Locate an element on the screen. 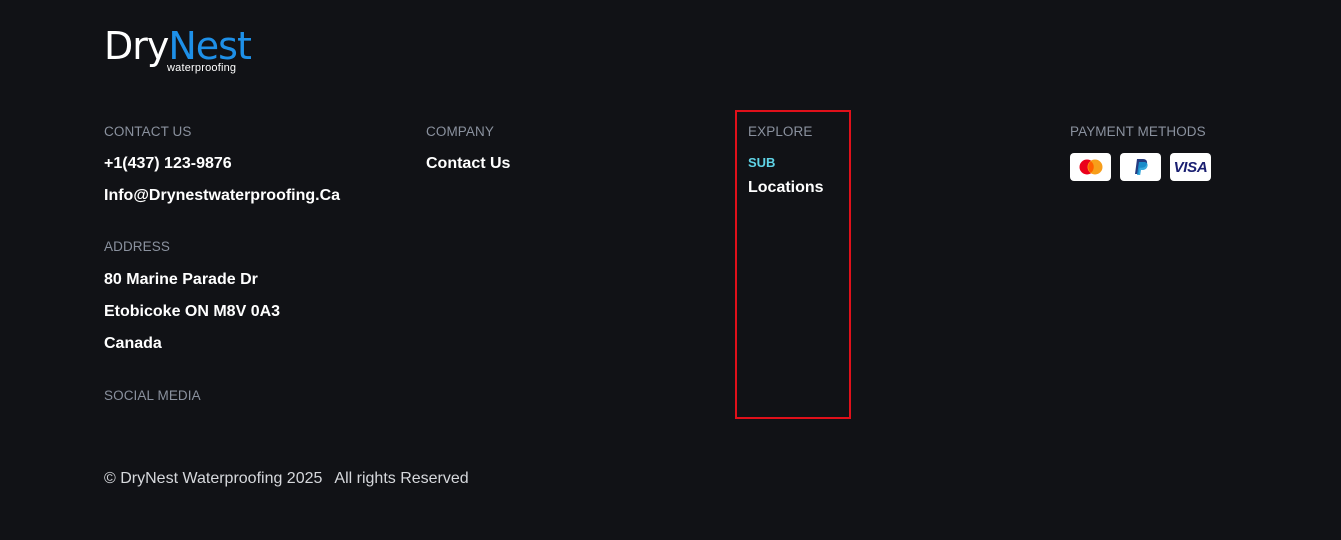  brand-wordmark: DryNest is located at coordinates (178, 46).